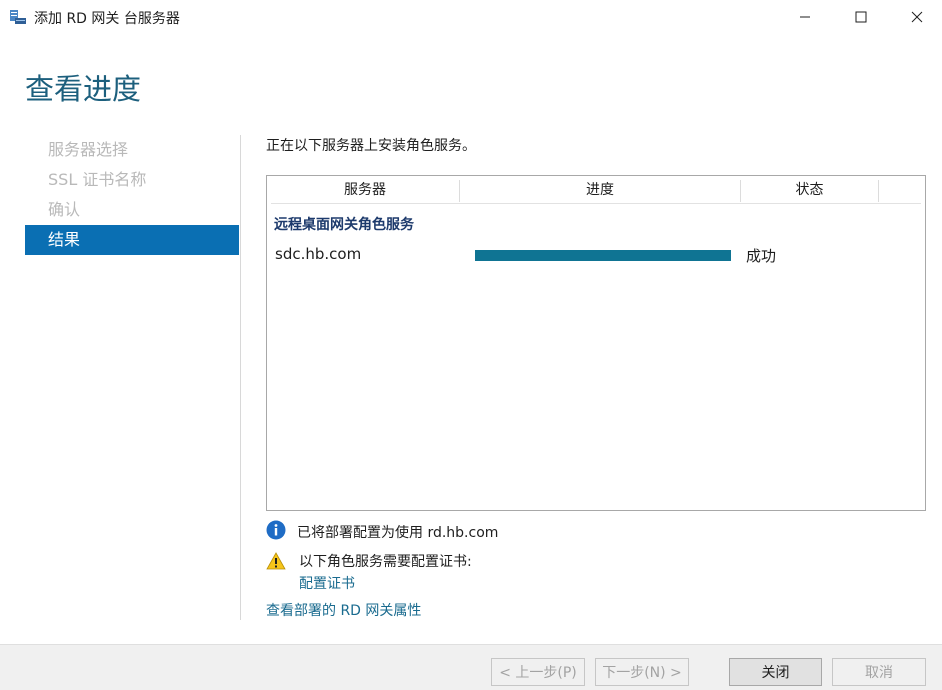  I want to click on column-divider, so click(878, 191).